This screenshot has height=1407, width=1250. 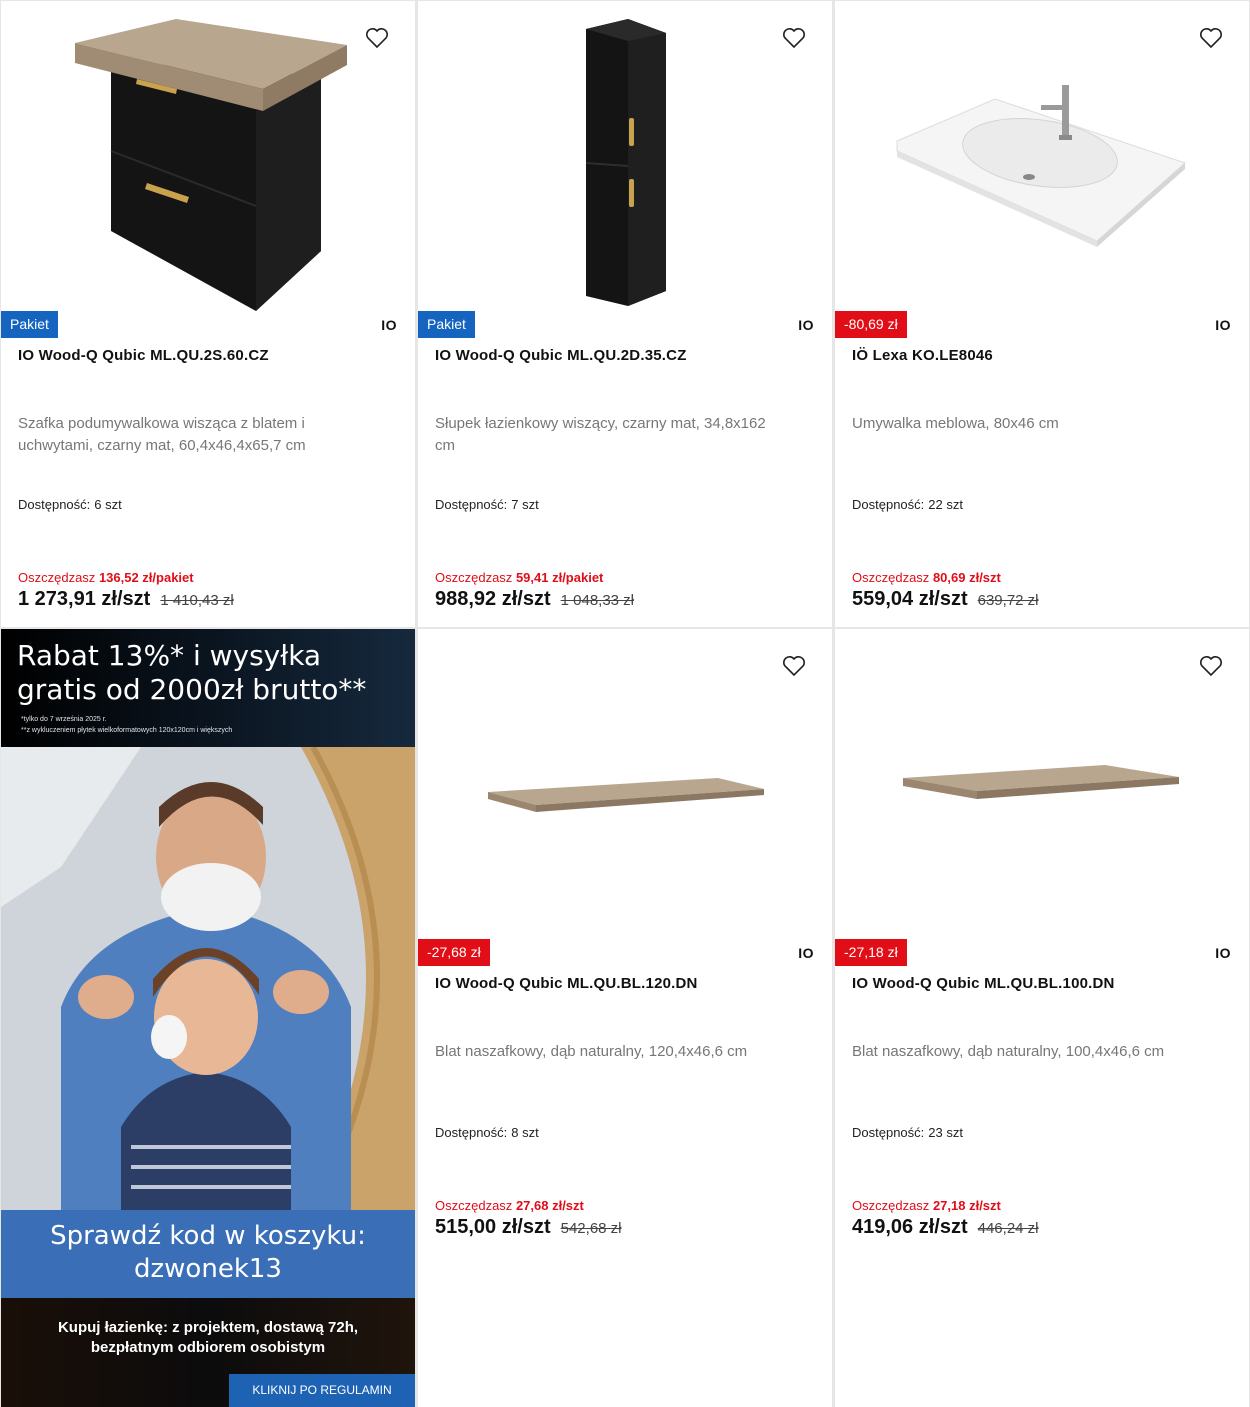 I want to click on tall-cabinet-image, so click(x=625, y=156).